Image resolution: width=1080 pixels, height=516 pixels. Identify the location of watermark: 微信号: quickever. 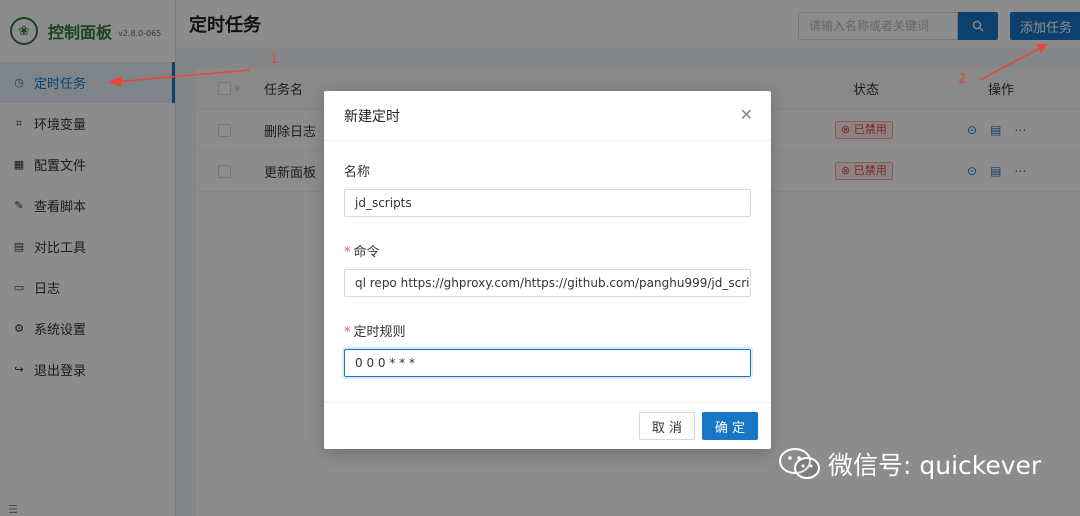
(909, 464).